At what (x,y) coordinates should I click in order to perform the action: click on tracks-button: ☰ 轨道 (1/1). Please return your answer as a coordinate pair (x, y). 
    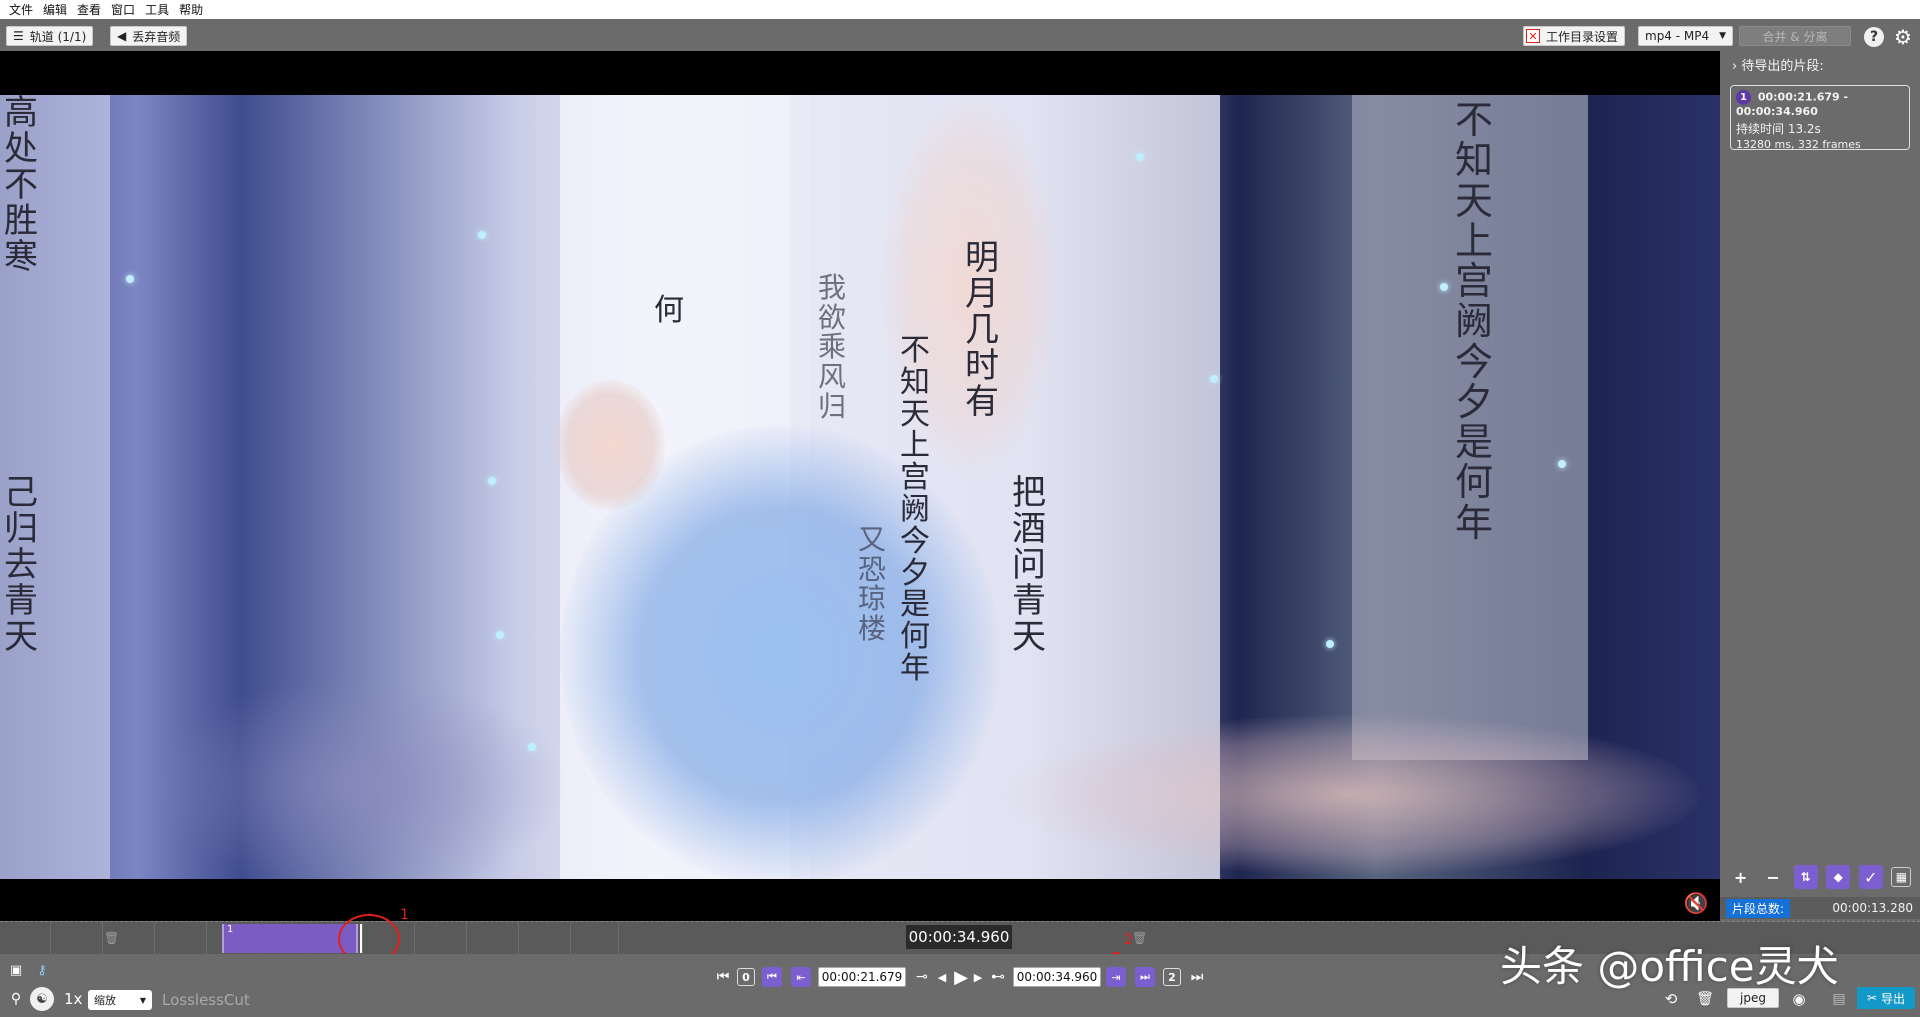
    Looking at the image, I should click on (50, 36).